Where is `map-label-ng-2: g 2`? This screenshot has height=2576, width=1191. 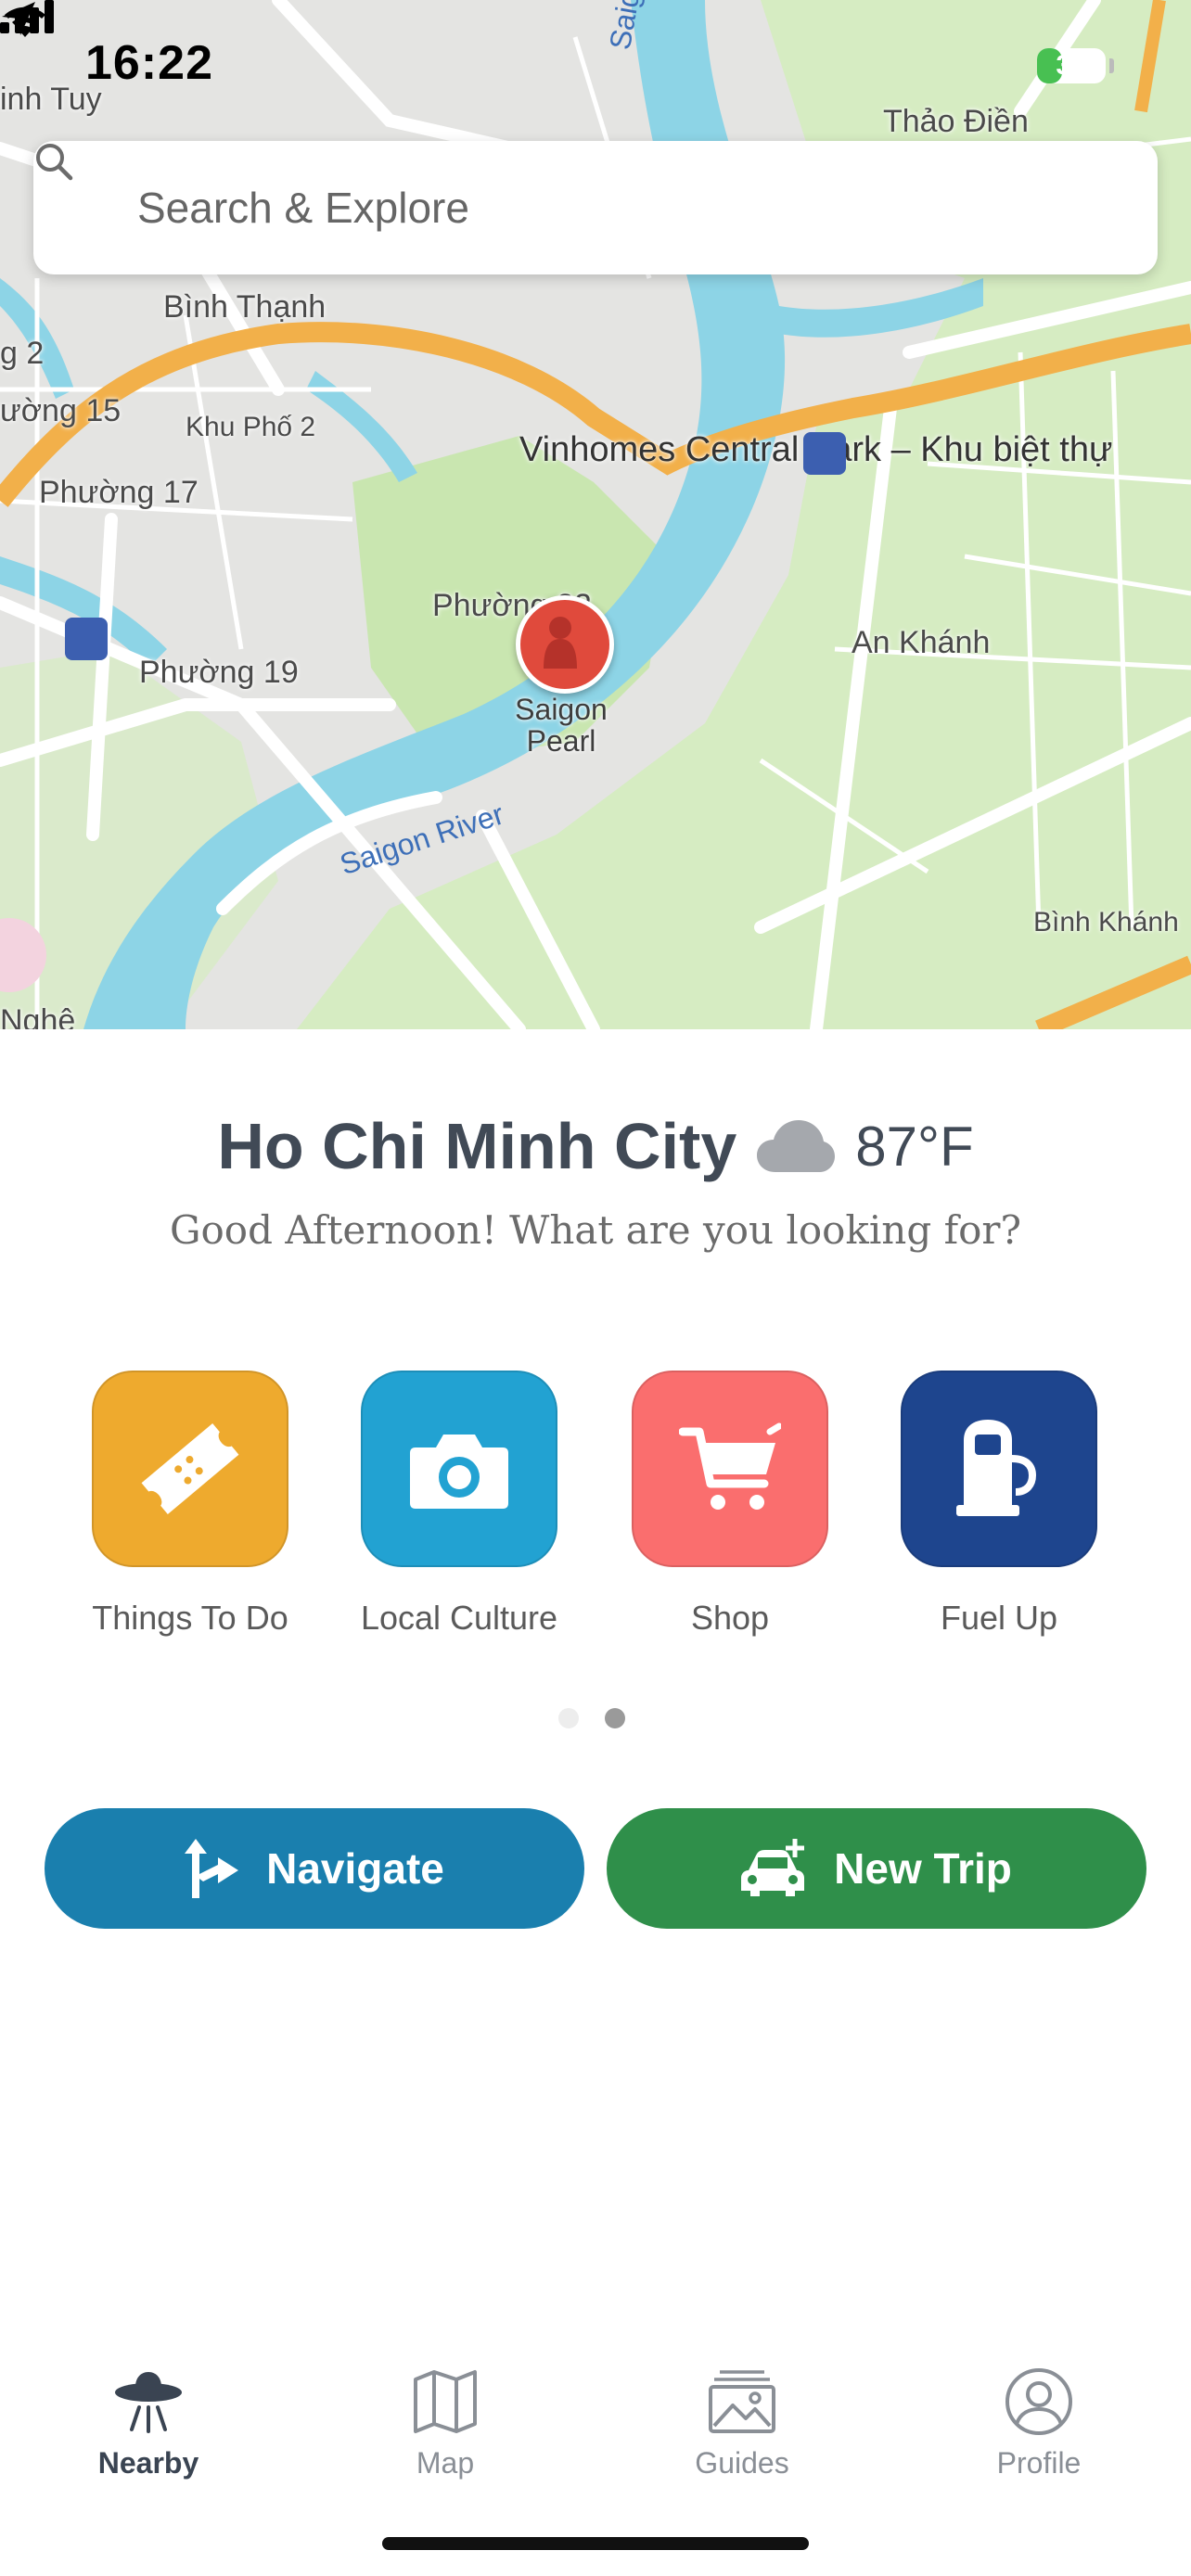 map-label-ng-2: g 2 is located at coordinates (22, 353).